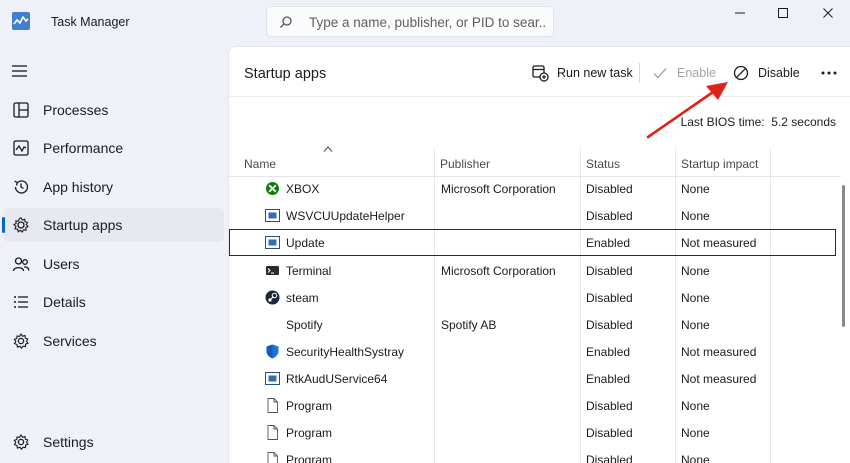 This screenshot has height=463, width=850. What do you see at coordinates (639, 73) in the screenshot?
I see `toolbar-divider` at bounding box center [639, 73].